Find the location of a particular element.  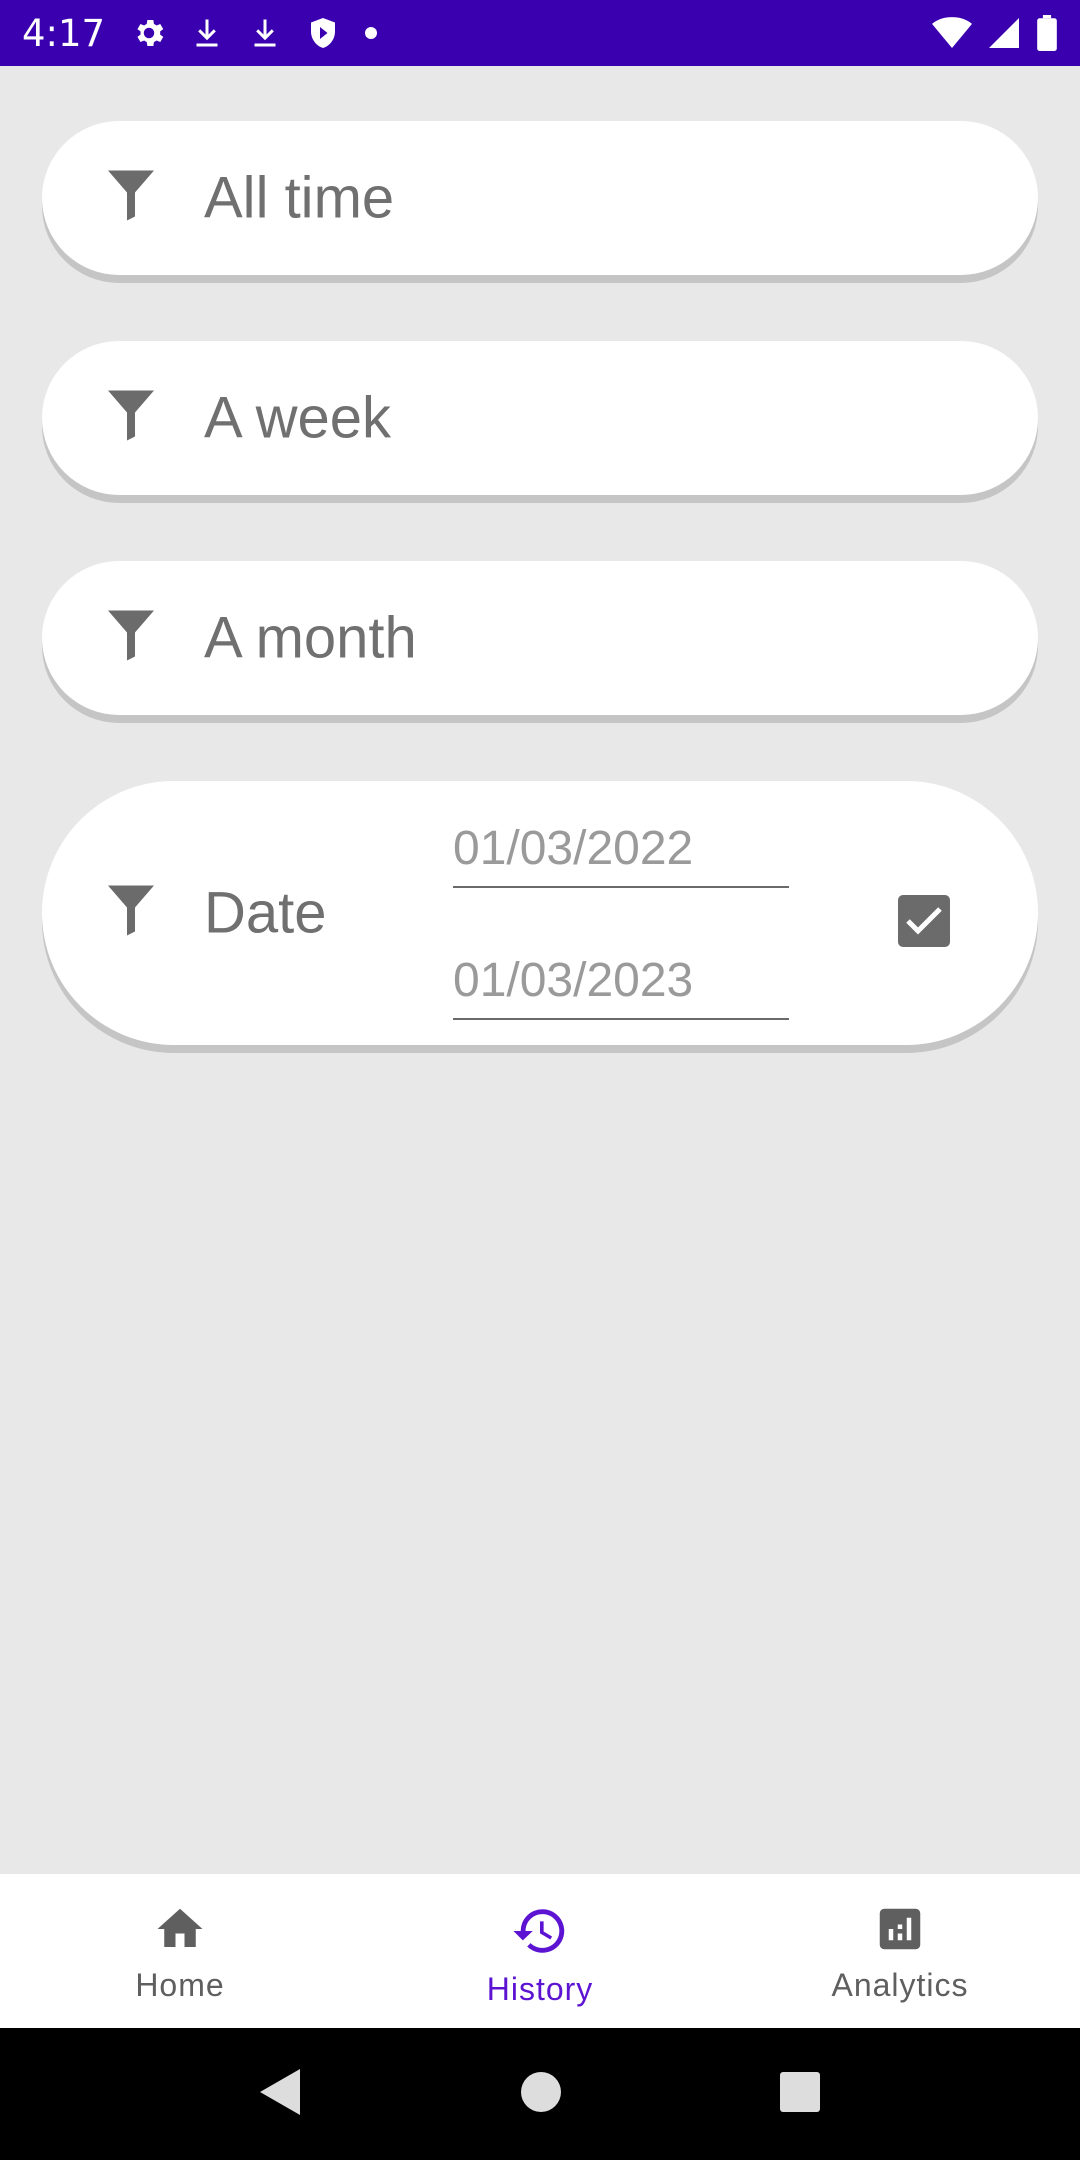

status-icons-left is located at coordinates (255, 33).